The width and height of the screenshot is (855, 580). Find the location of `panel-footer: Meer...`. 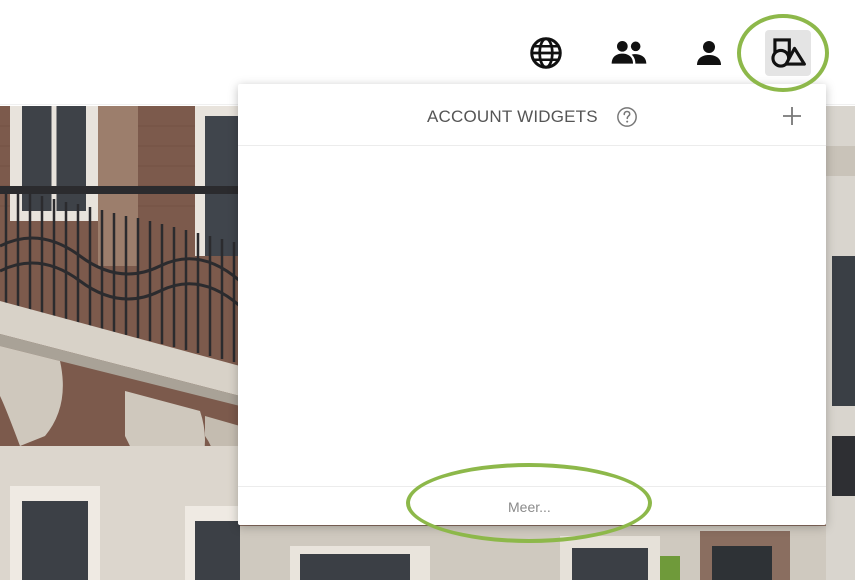

panel-footer: Meer... is located at coordinates (532, 505).